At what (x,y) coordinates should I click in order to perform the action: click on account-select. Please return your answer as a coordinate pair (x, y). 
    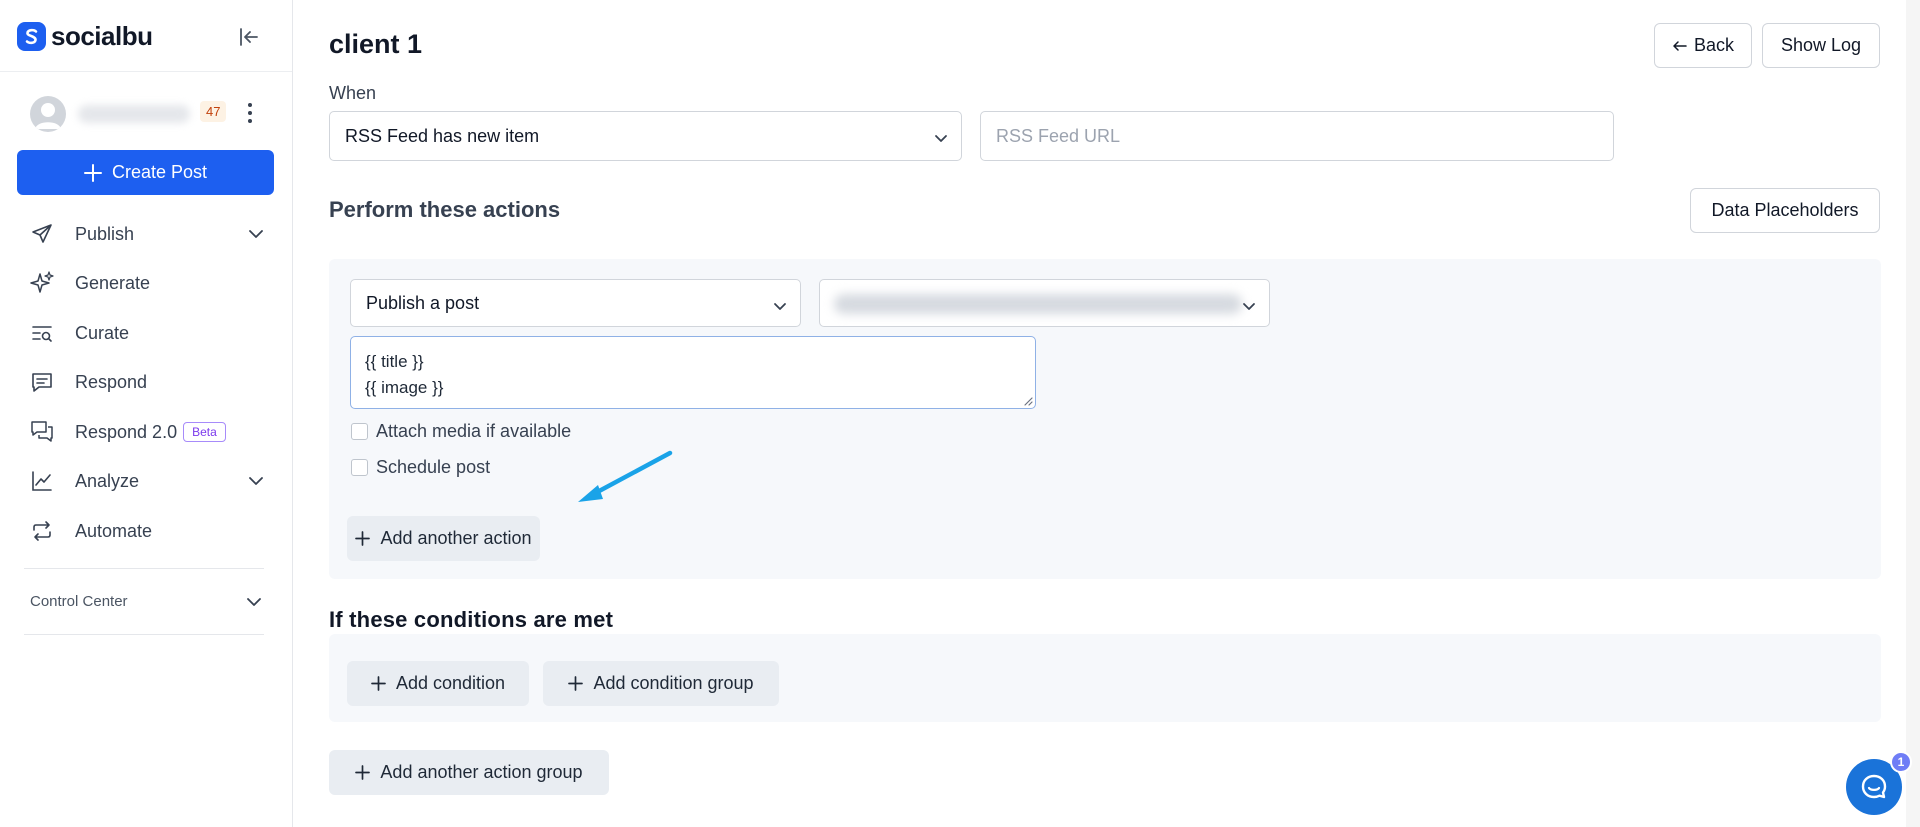
    Looking at the image, I should click on (1044, 303).